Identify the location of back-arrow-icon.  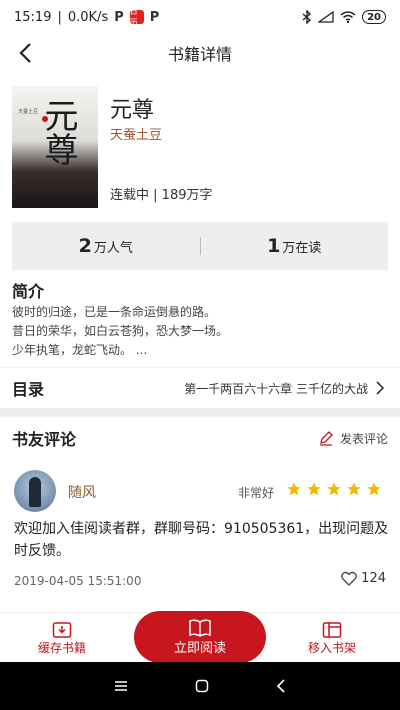
(25, 53).